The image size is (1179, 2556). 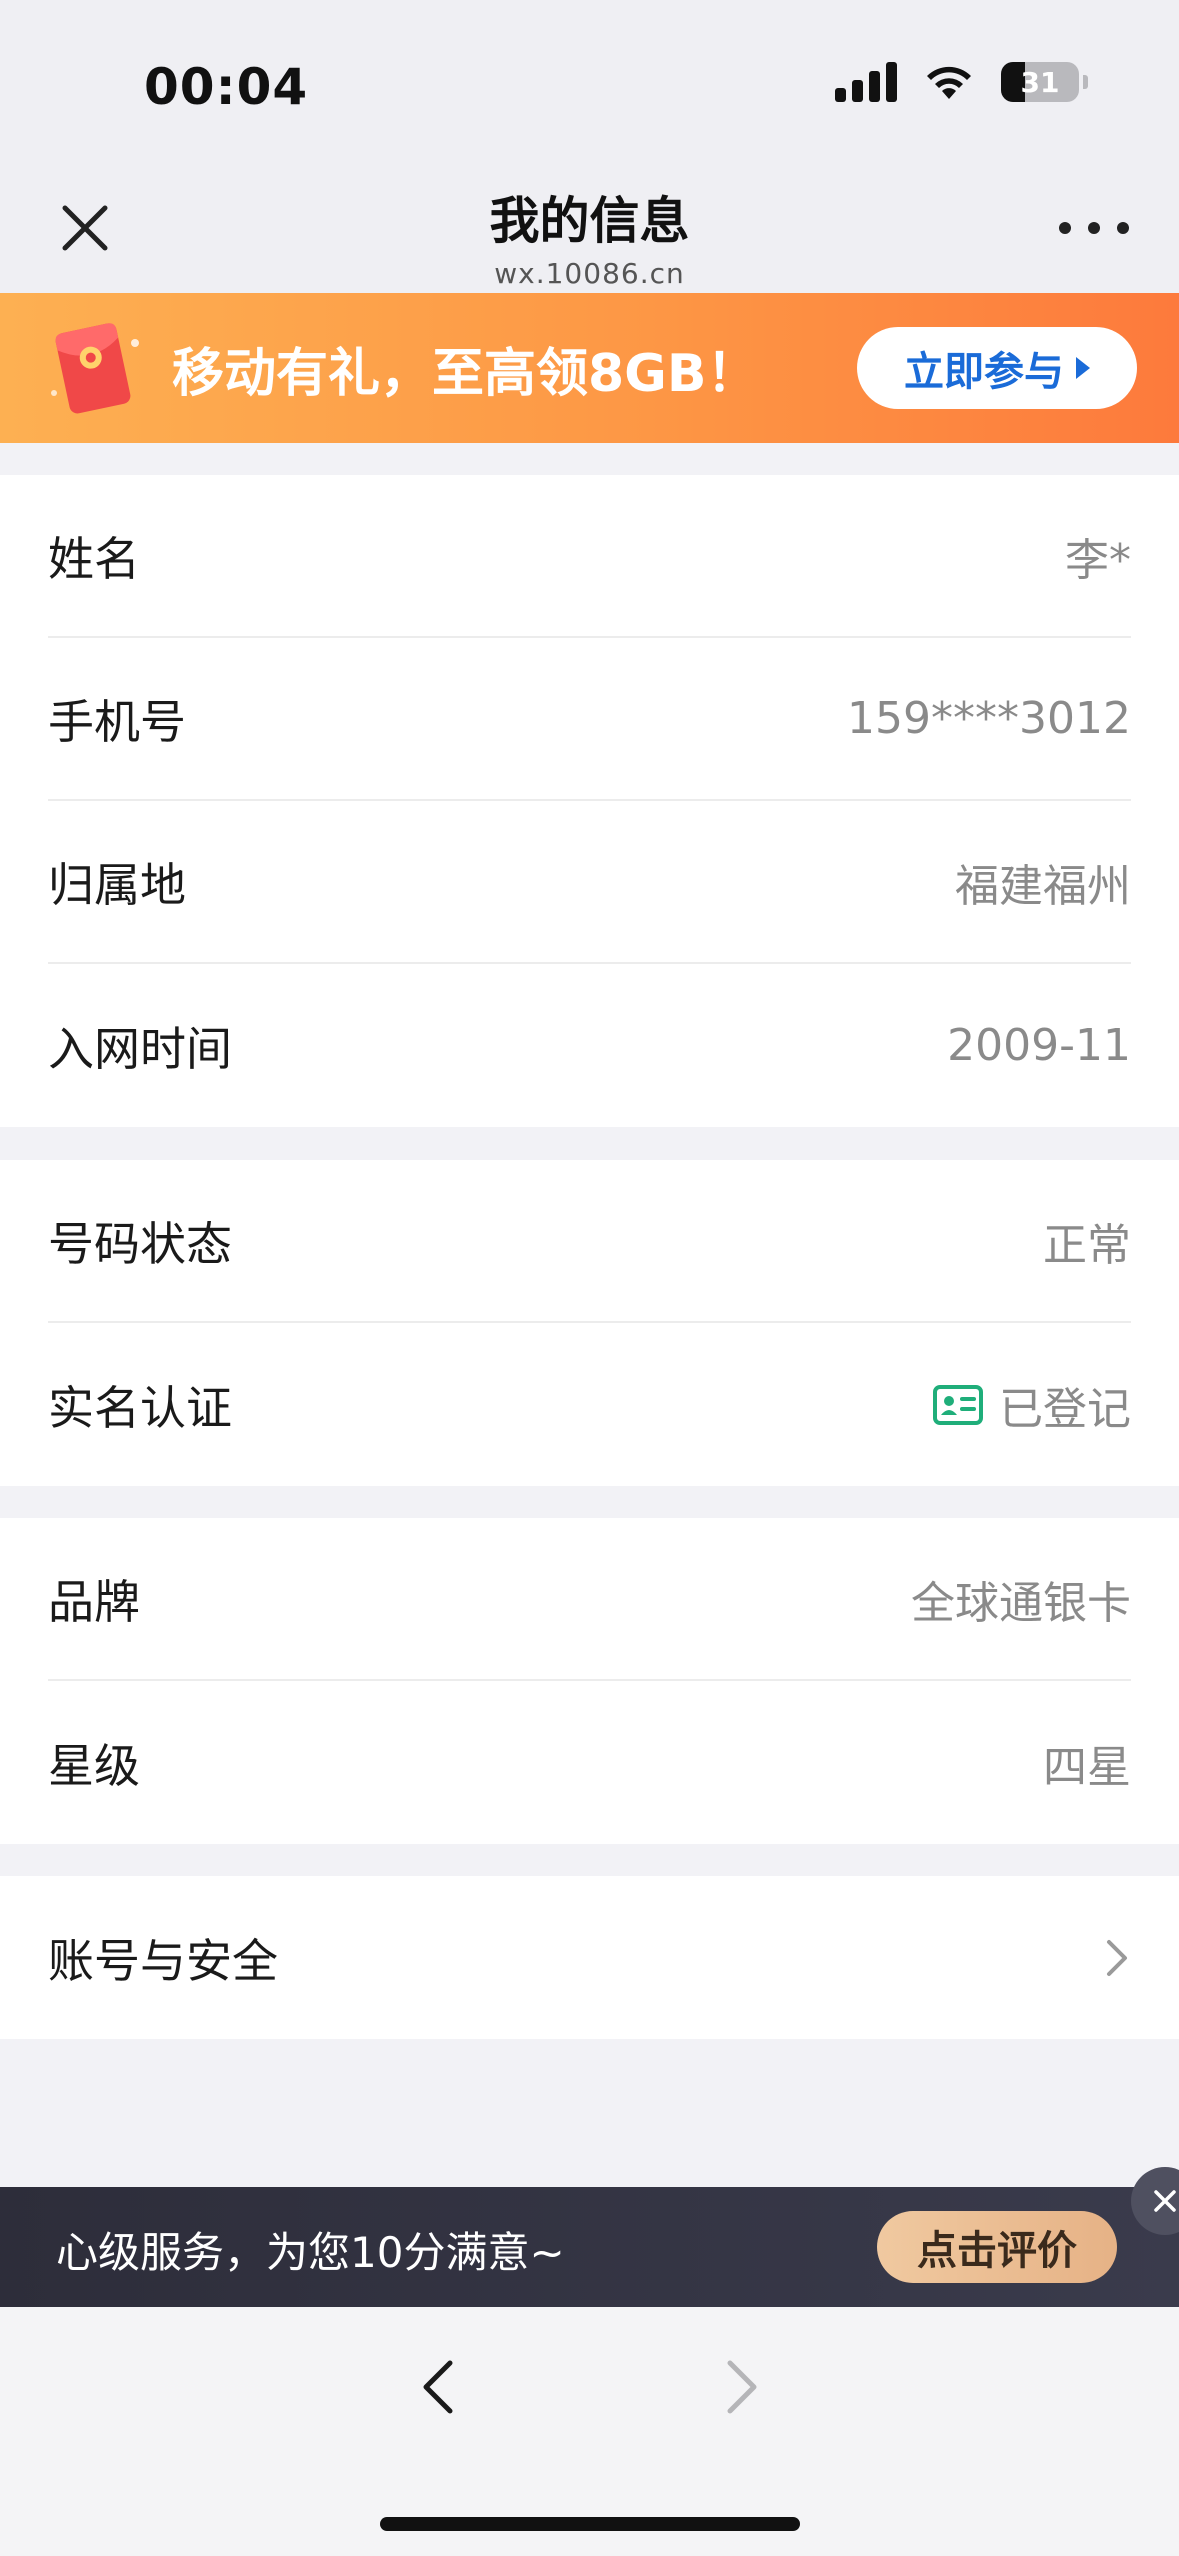 What do you see at coordinates (1087, 1767) in the screenshot?
I see `row-value: 四星` at bounding box center [1087, 1767].